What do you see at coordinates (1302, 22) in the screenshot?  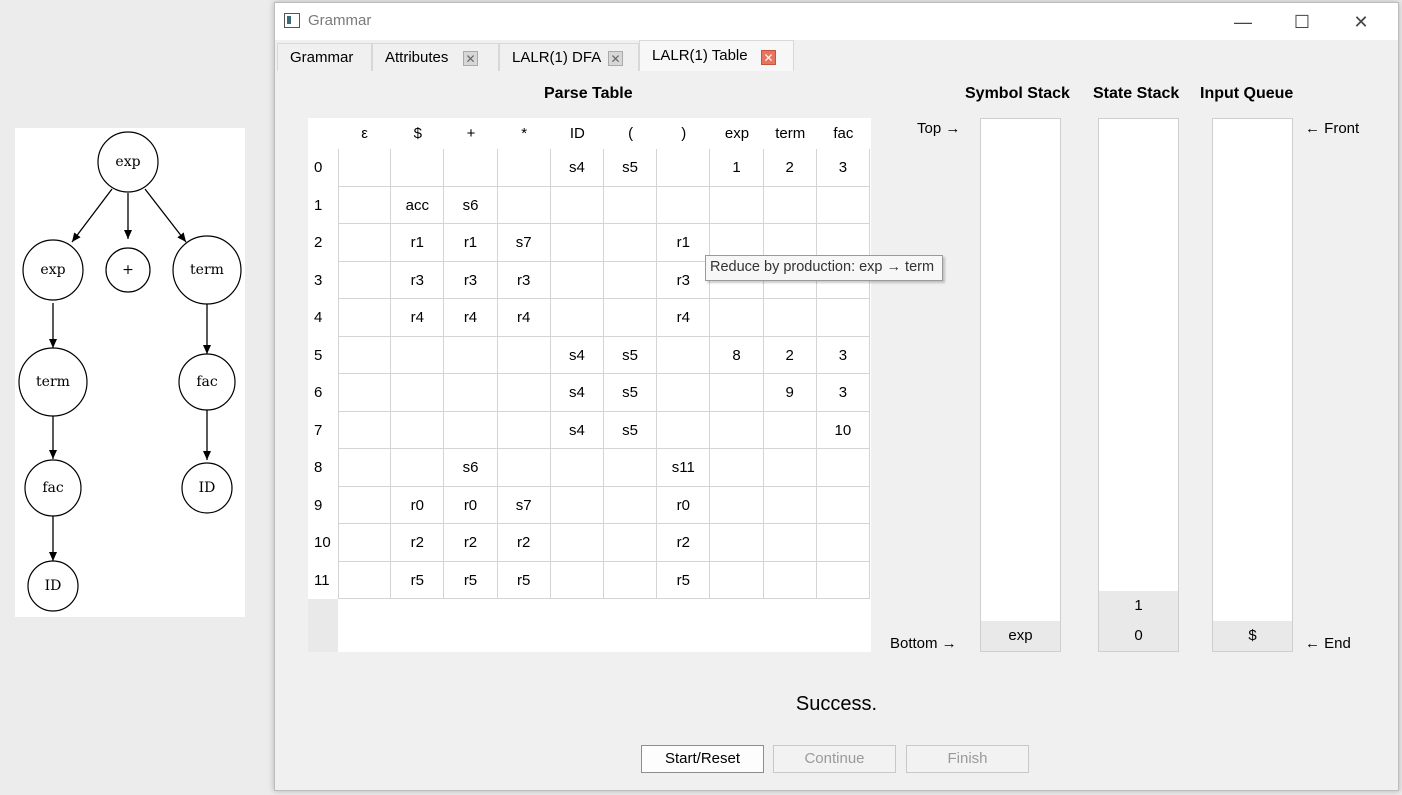 I see `maximize-button: ☐` at bounding box center [1302, 22].